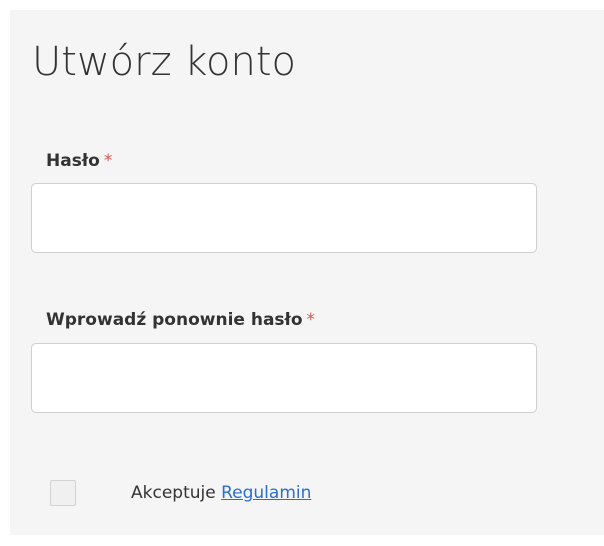 This screenshot has height=546, width=604. Describe the element at coordinates (164, 62) in the screenshot. I see `form-title: Utwórz konto` at that location.